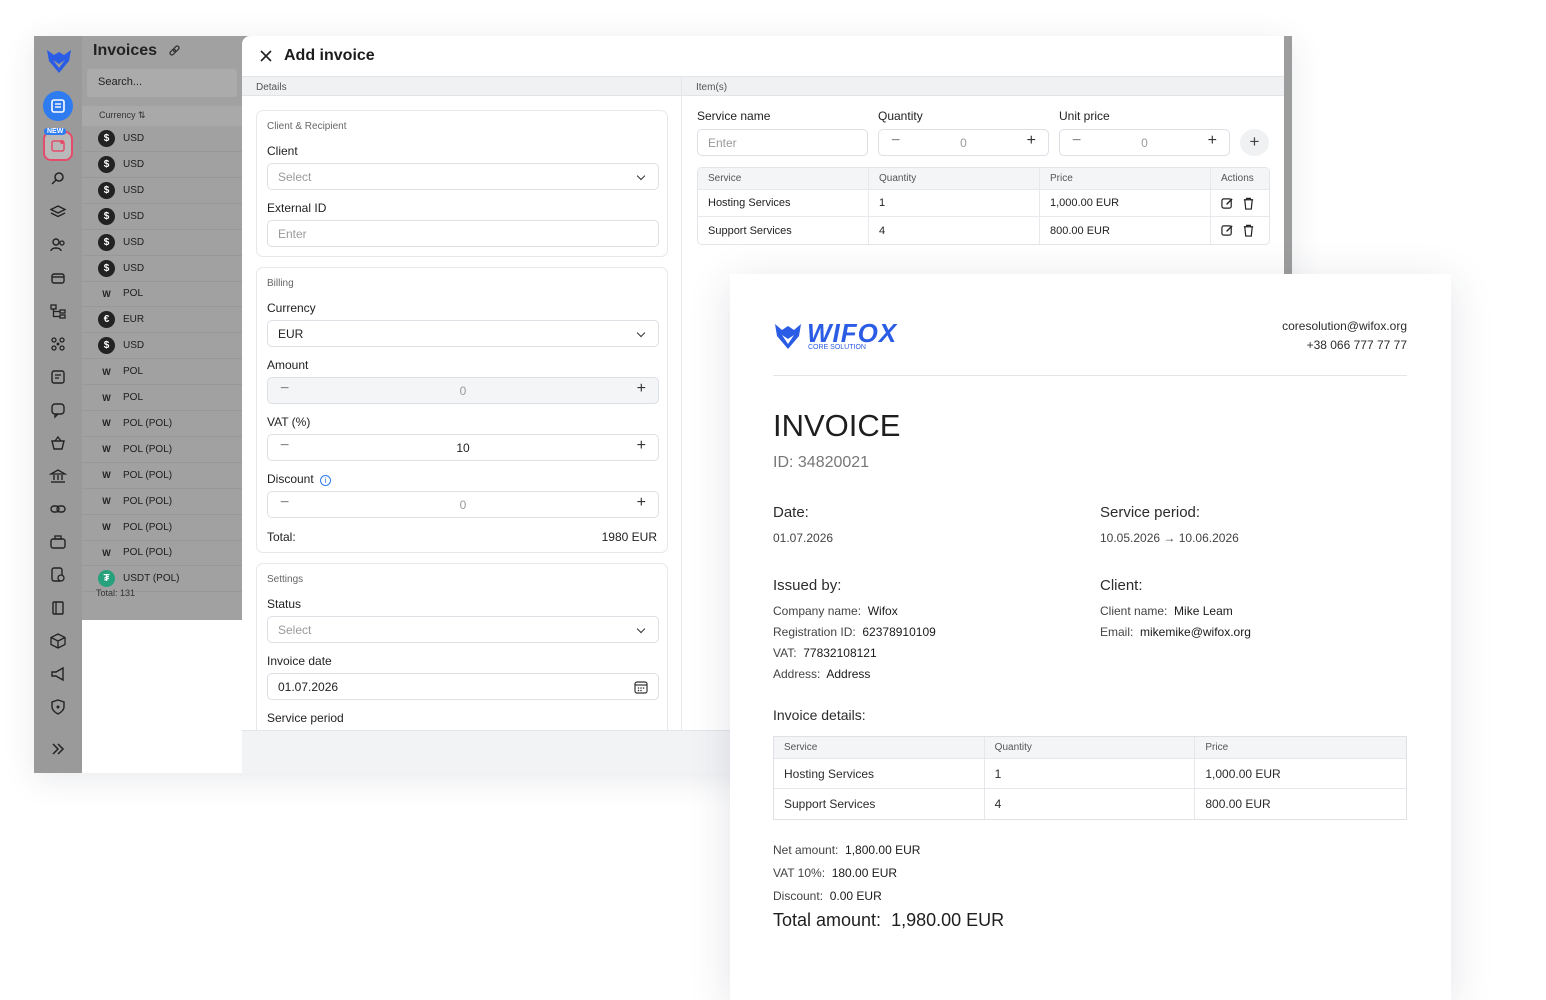  Describe the element at coordinates (106, 397) in the screenshot. I see `currency-coin-icon: W` at that location.